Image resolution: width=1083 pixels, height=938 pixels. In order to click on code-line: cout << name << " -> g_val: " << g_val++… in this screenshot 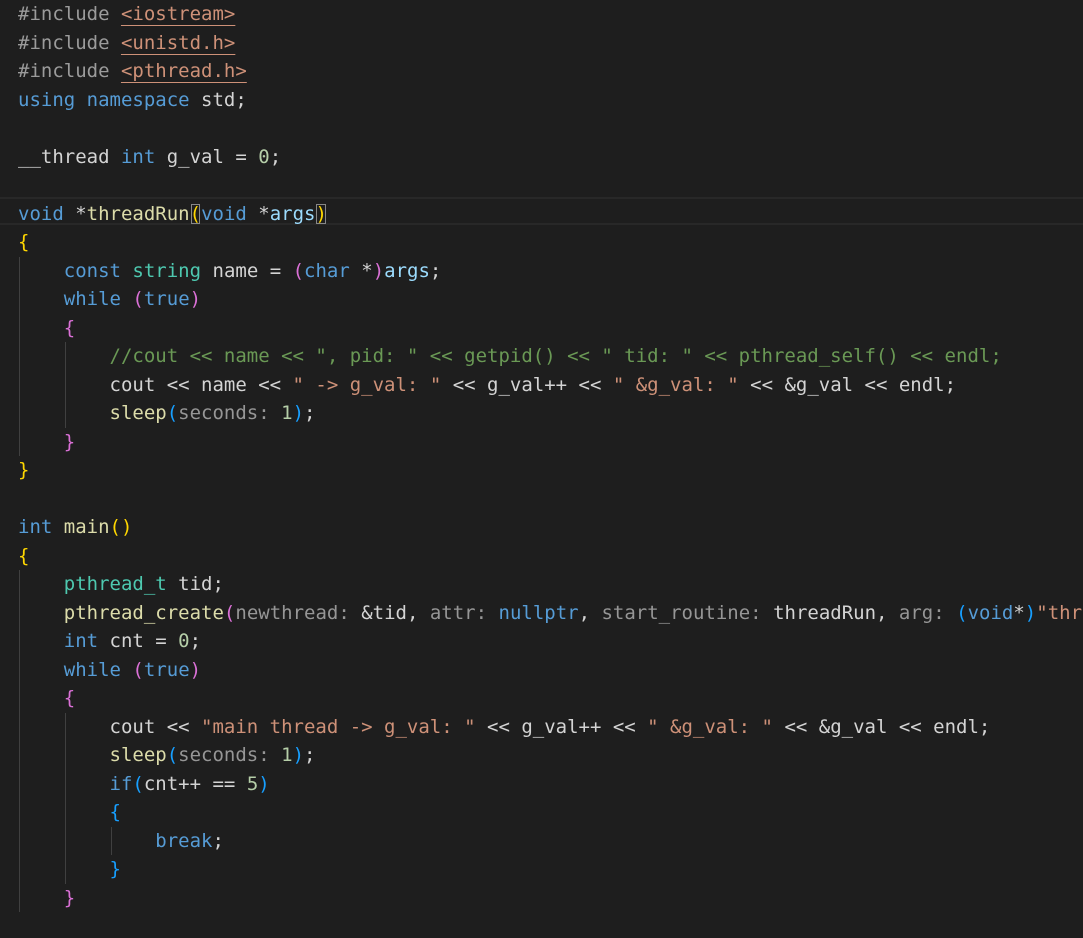, I will do `click(487, 385)`.